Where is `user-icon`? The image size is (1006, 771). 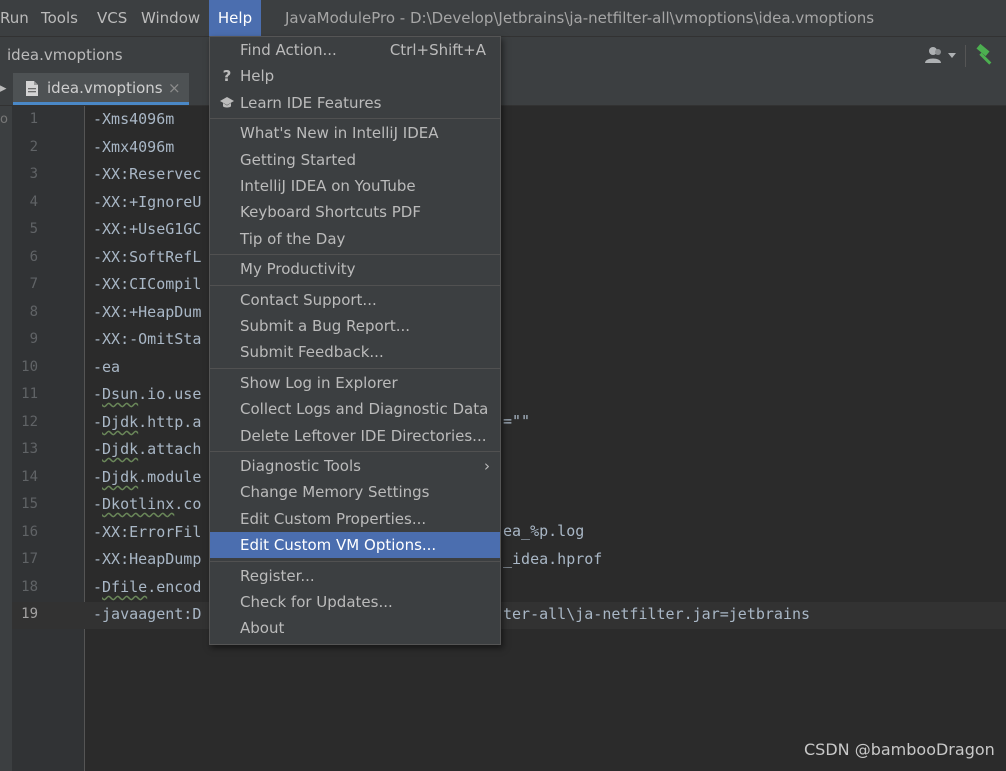
user-icon is located at coordinates (940, 55).